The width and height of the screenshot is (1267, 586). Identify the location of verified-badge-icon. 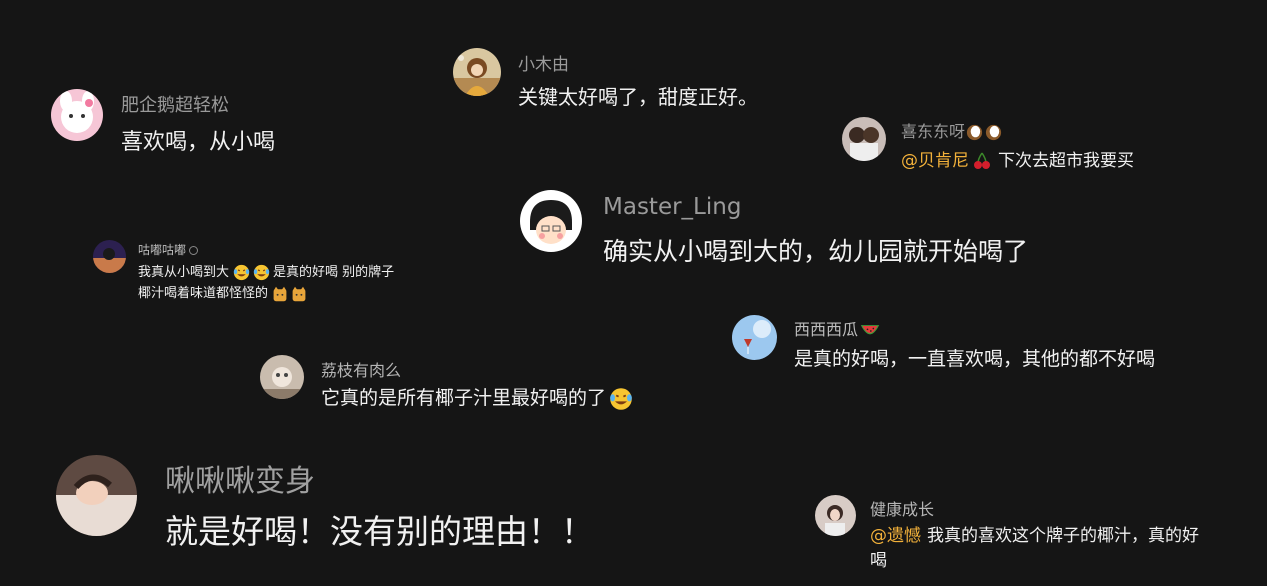
(194, 250).